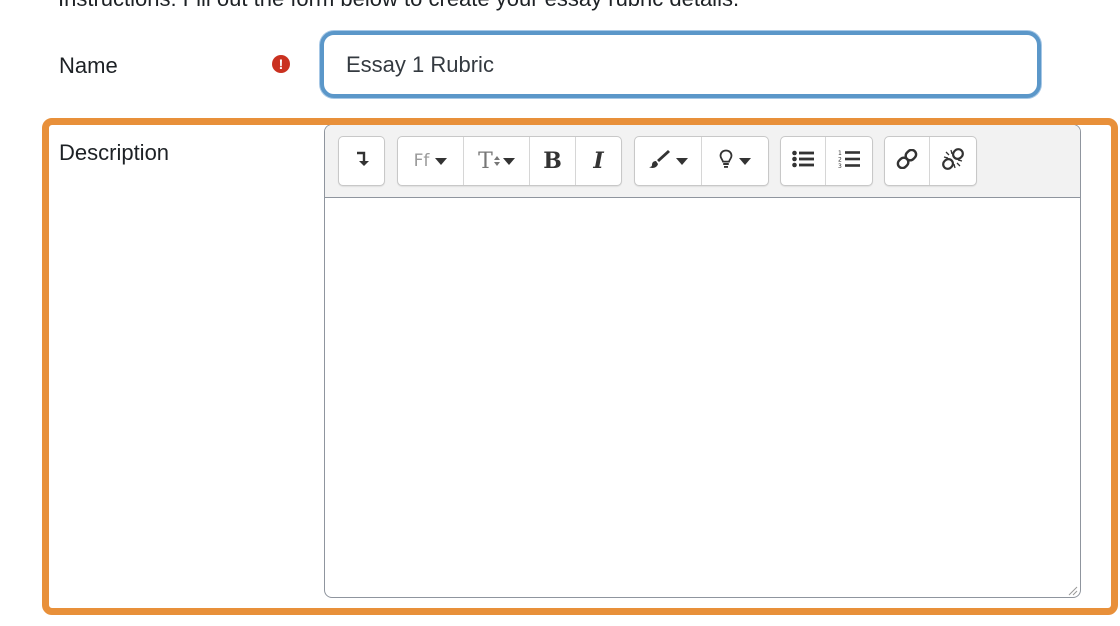 Image resolution: width=1120 pixels, height=626 pixels. I want to click on toolbar-group-more, so click(361, 161).